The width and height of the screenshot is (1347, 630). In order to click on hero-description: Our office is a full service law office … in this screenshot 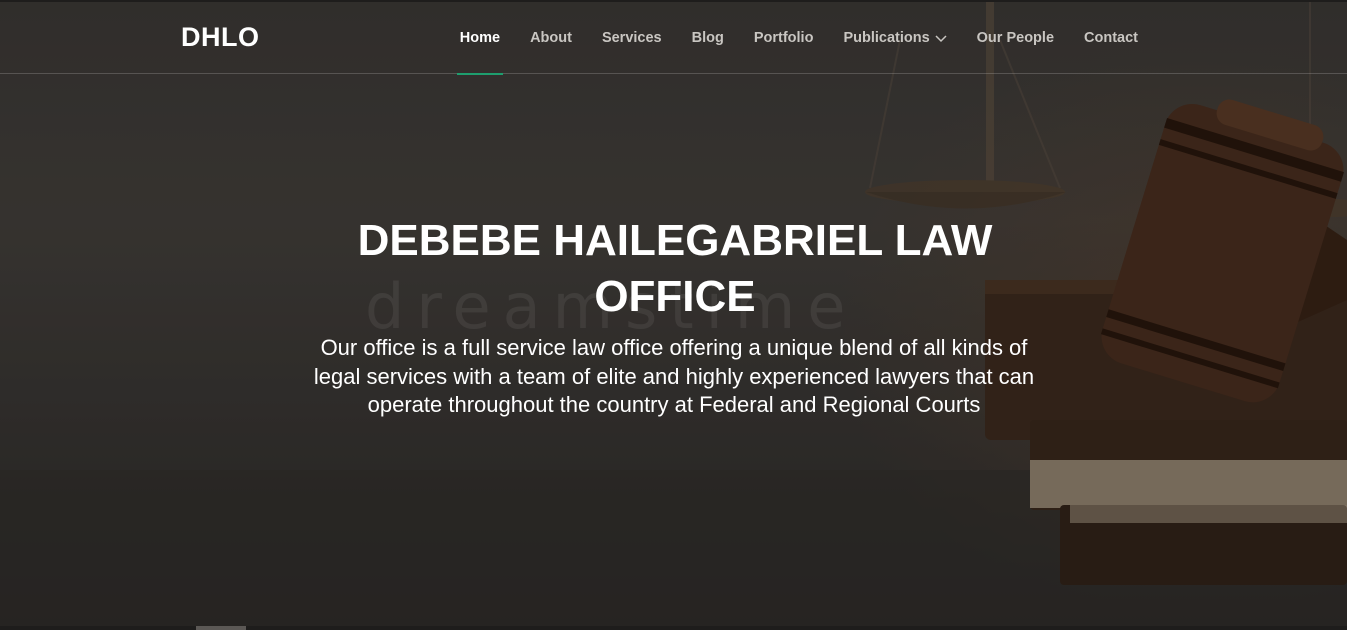, I will do `click(674, 376)`.